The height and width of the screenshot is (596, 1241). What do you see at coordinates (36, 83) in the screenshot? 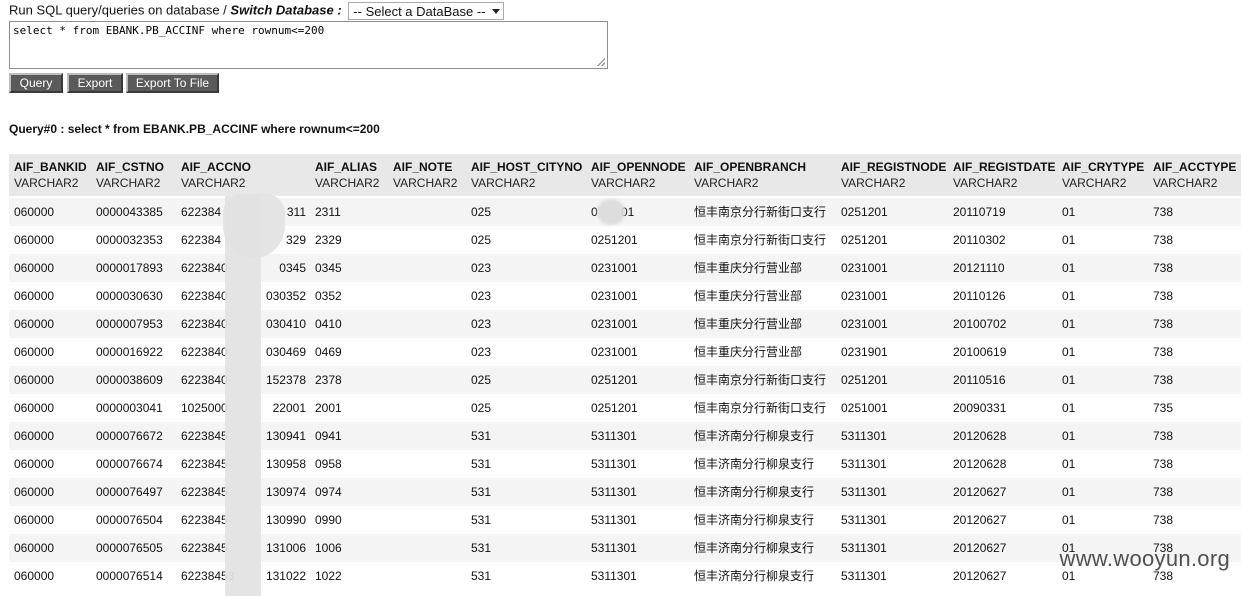
I see `query-button: Query` at bounding box center [36, 83].